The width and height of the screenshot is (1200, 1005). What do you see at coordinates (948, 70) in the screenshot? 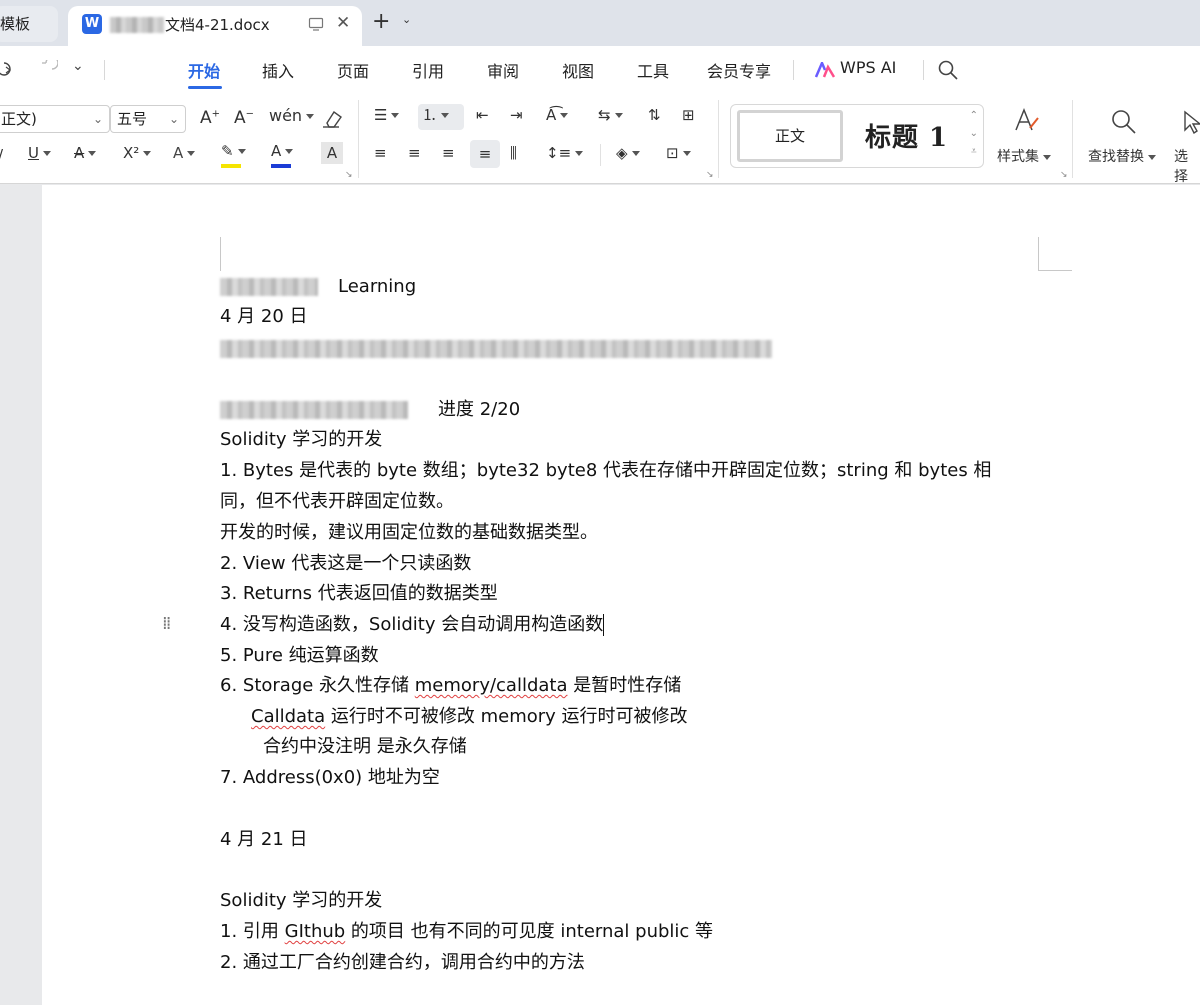
I see `search-icon` at bounding box center [948, 70].